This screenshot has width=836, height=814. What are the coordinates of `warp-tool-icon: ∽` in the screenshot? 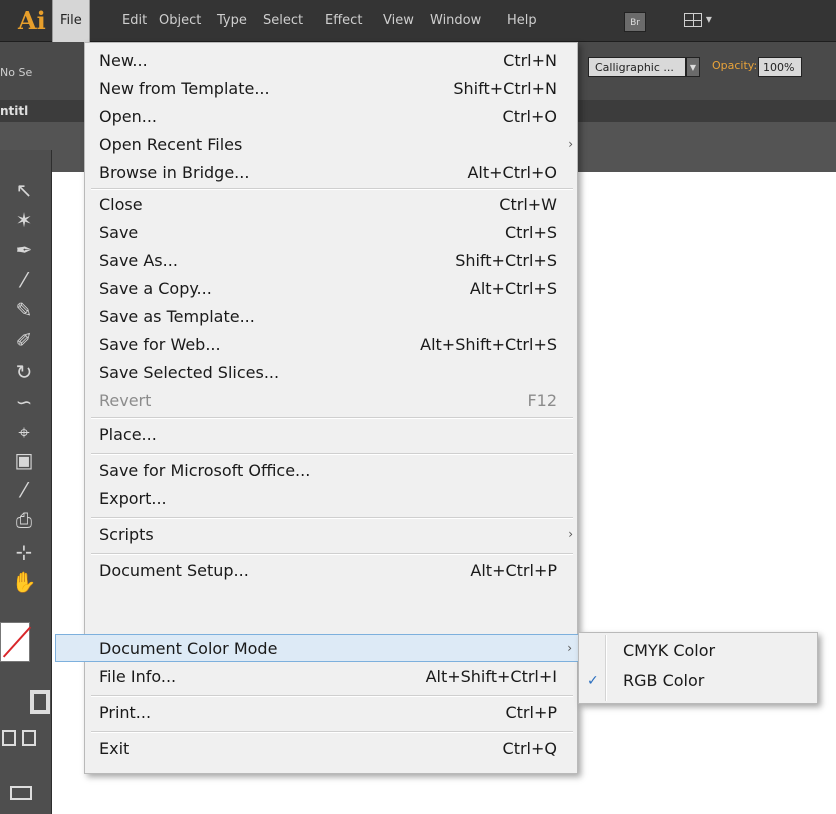 It's located at (24, 402).